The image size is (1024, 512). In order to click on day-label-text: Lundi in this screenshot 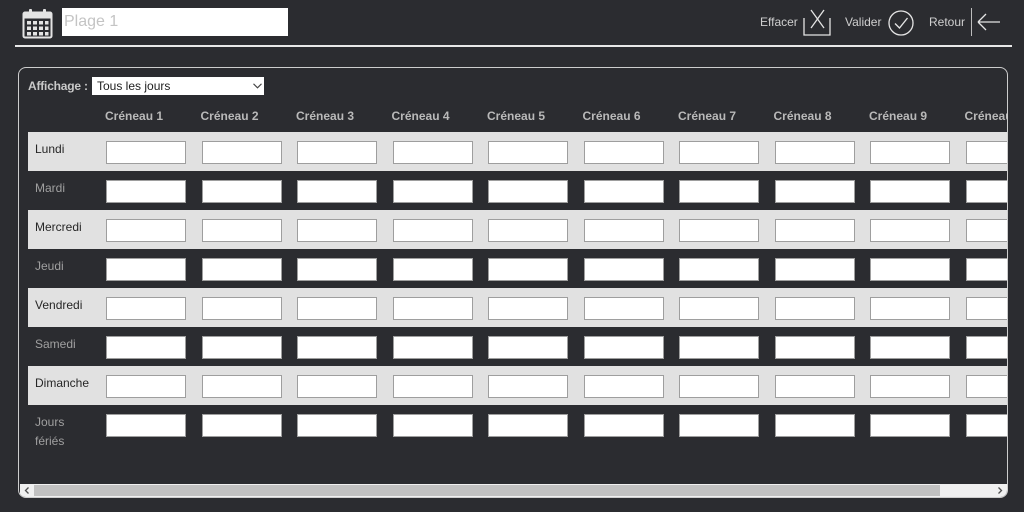, I will do `click(50, 149)`.